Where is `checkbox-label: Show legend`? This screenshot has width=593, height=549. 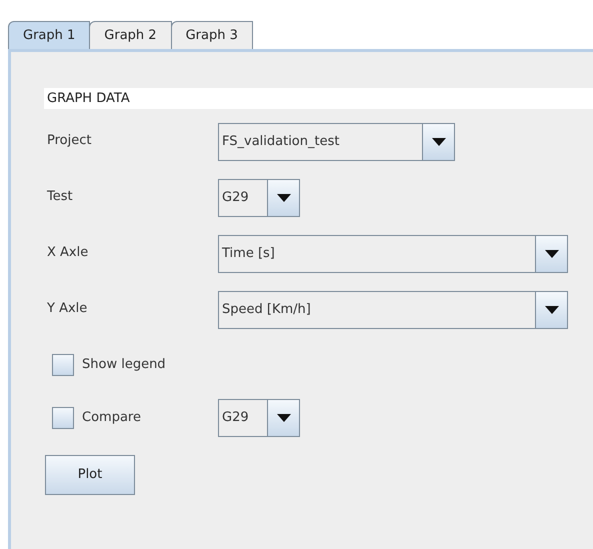 checkbox-label: Show legend is located at coordinates (124, 365).